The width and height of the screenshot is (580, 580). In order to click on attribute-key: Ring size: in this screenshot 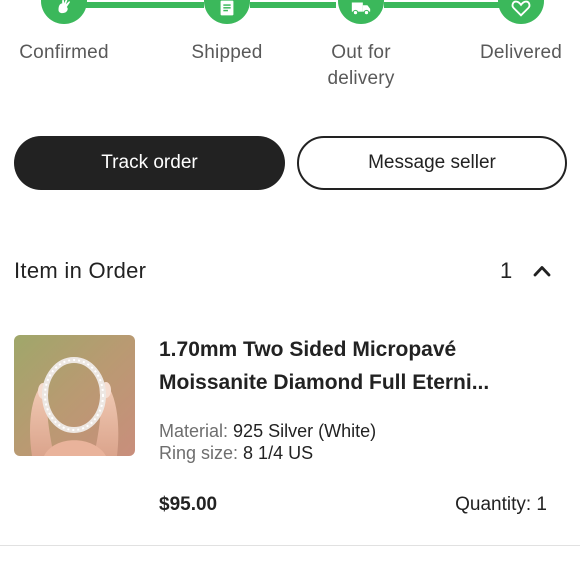, I will do `click(199, 453)`.